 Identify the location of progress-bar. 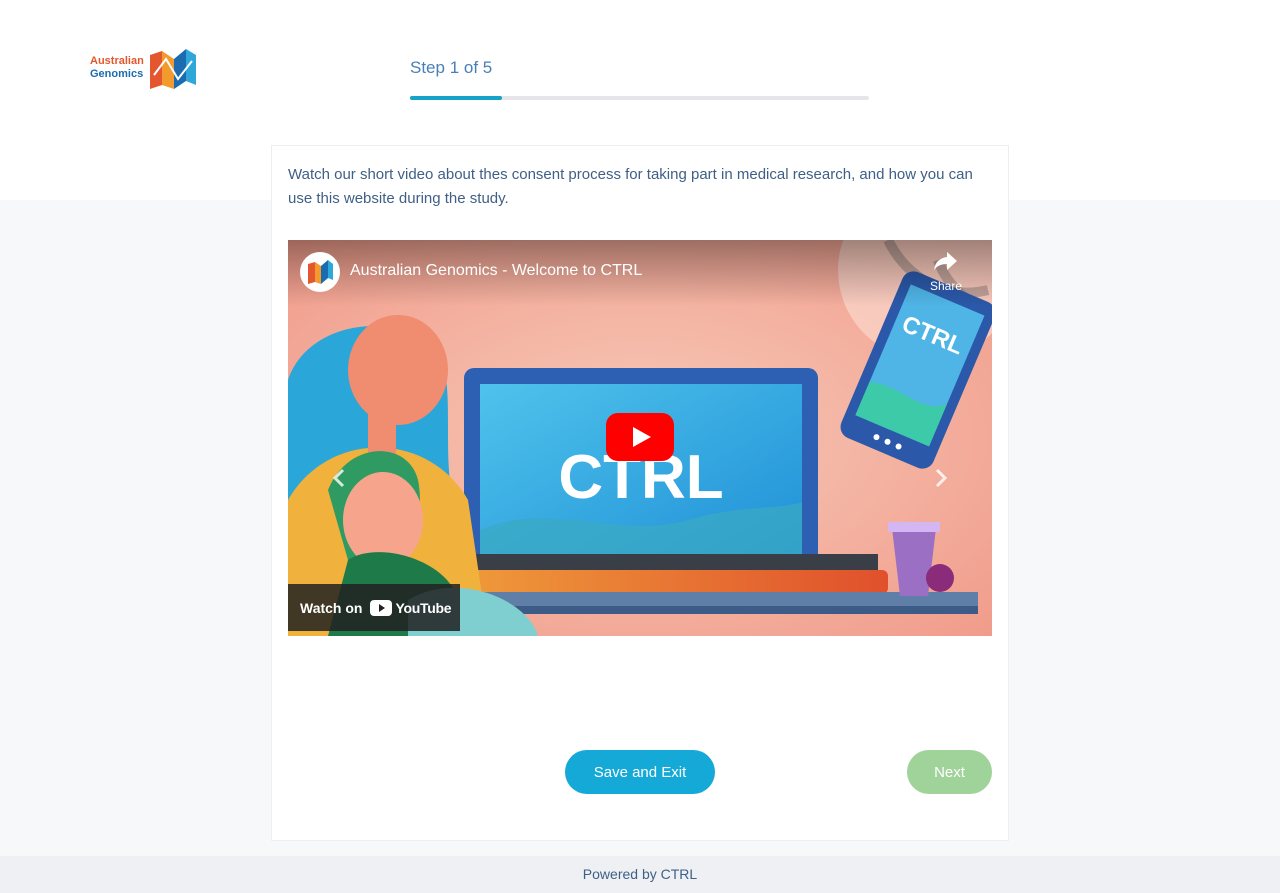
(639, 98).